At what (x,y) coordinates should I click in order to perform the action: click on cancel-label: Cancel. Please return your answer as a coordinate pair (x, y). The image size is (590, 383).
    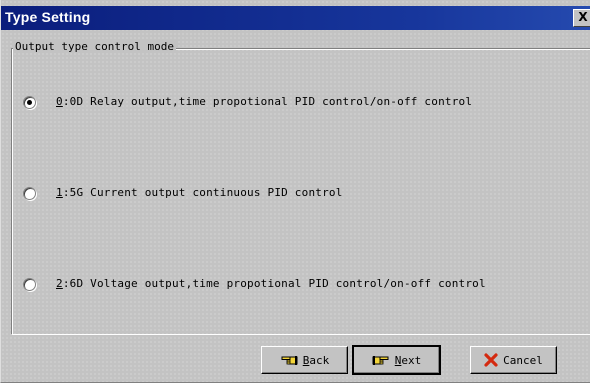
    Looking at the image, I should click on (523, 360).